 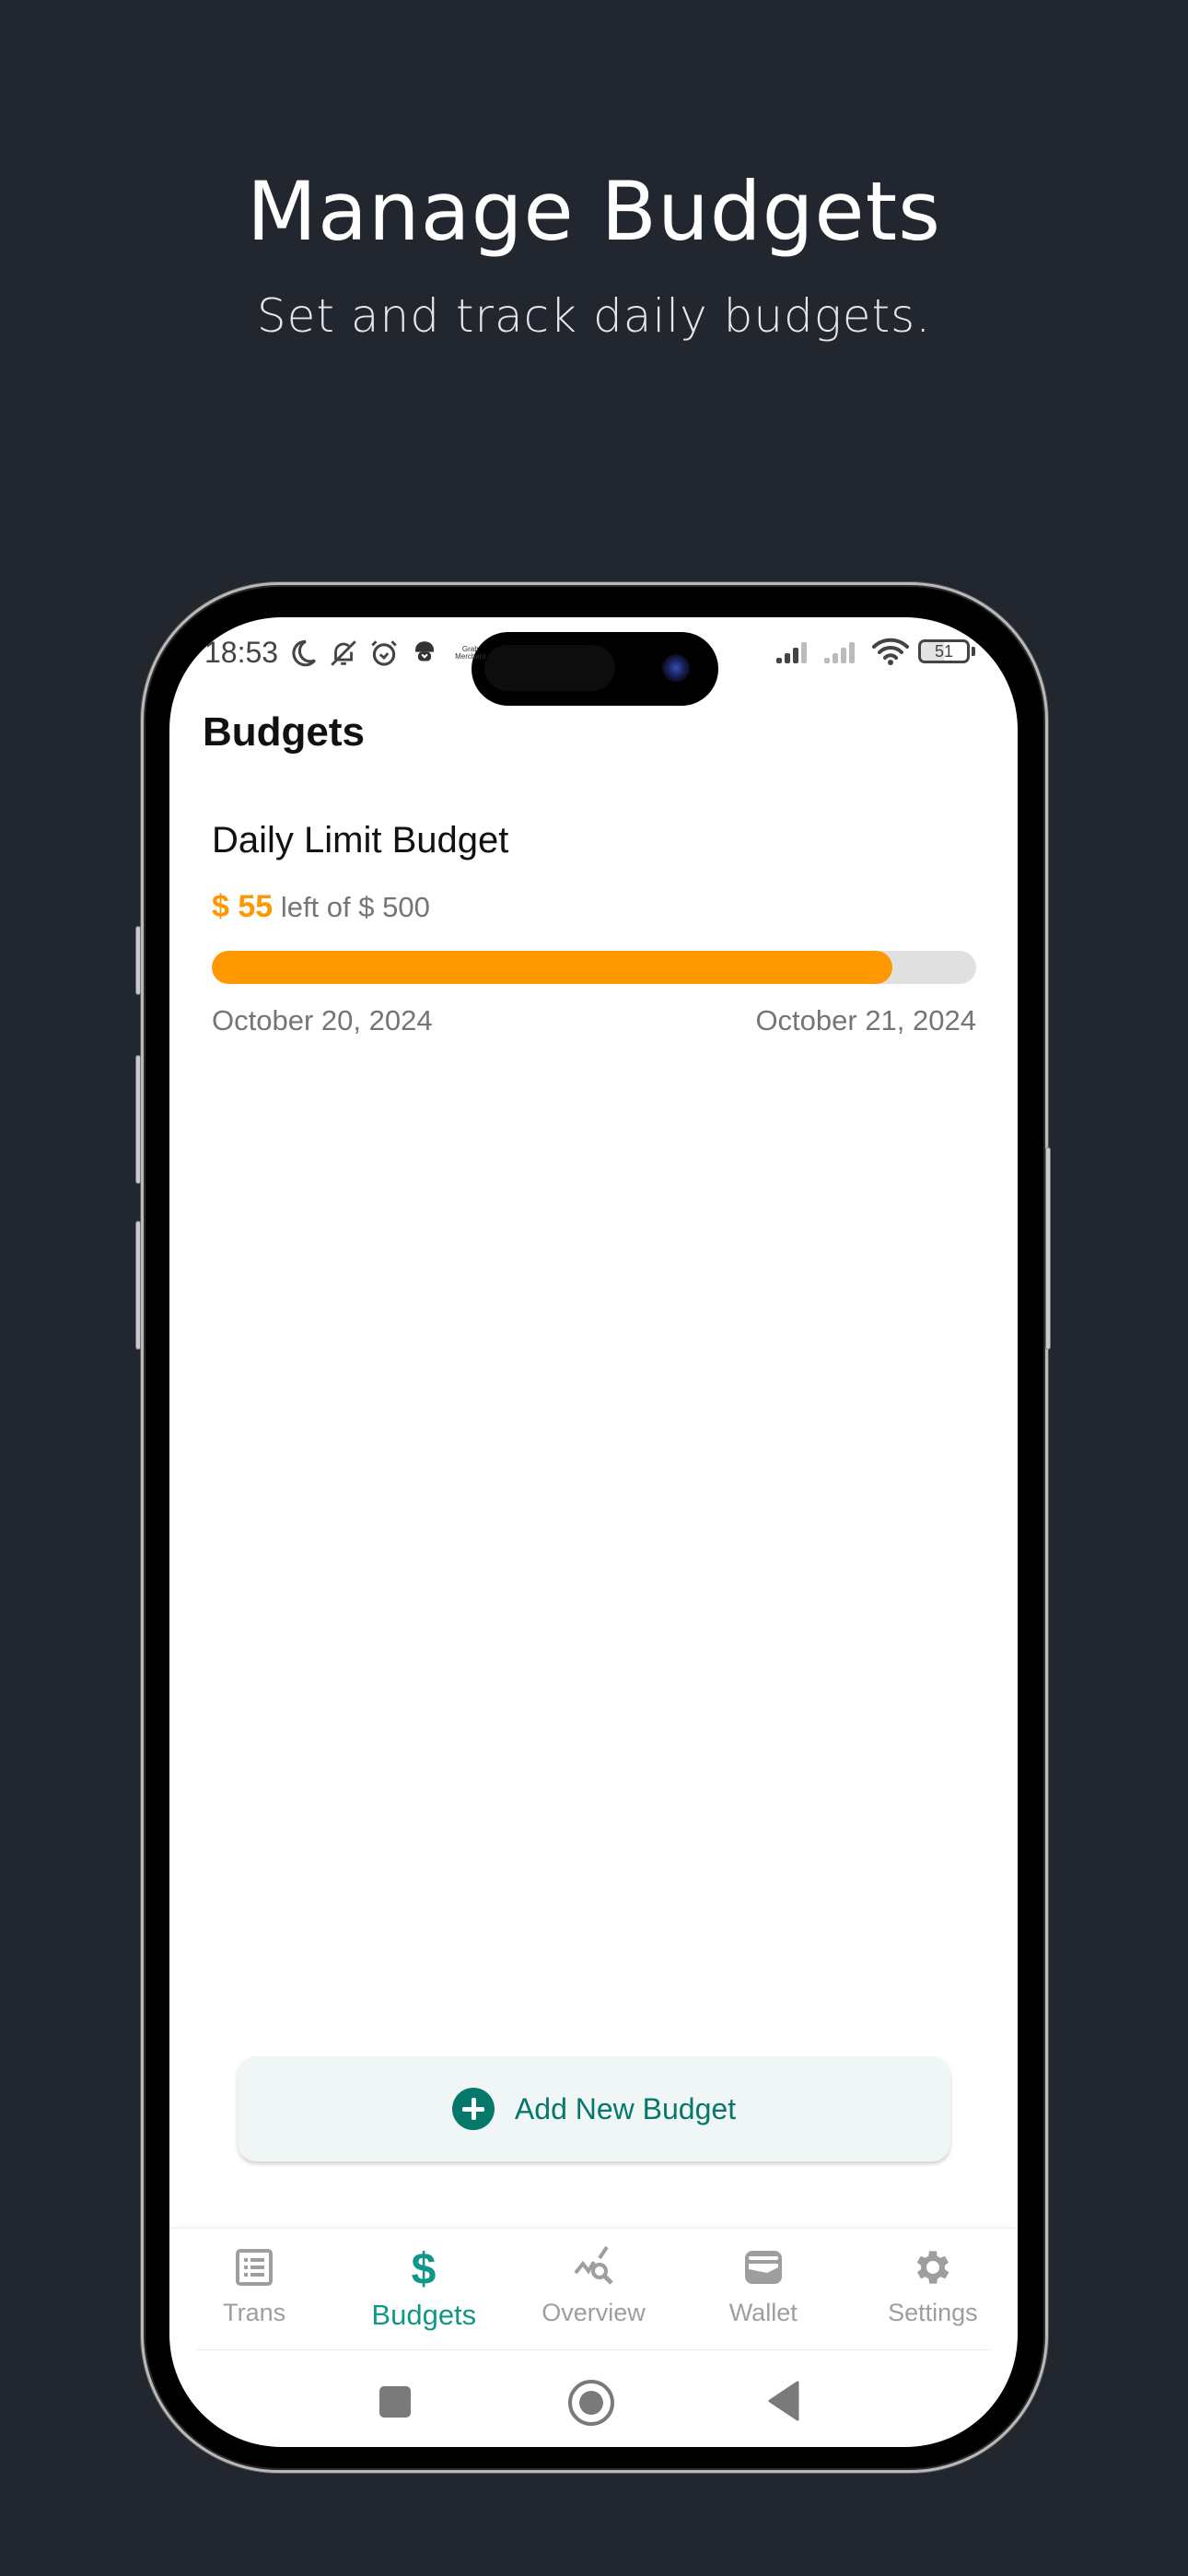 I want to click on phone-volume-up-button, so click(x=138, y=1119).